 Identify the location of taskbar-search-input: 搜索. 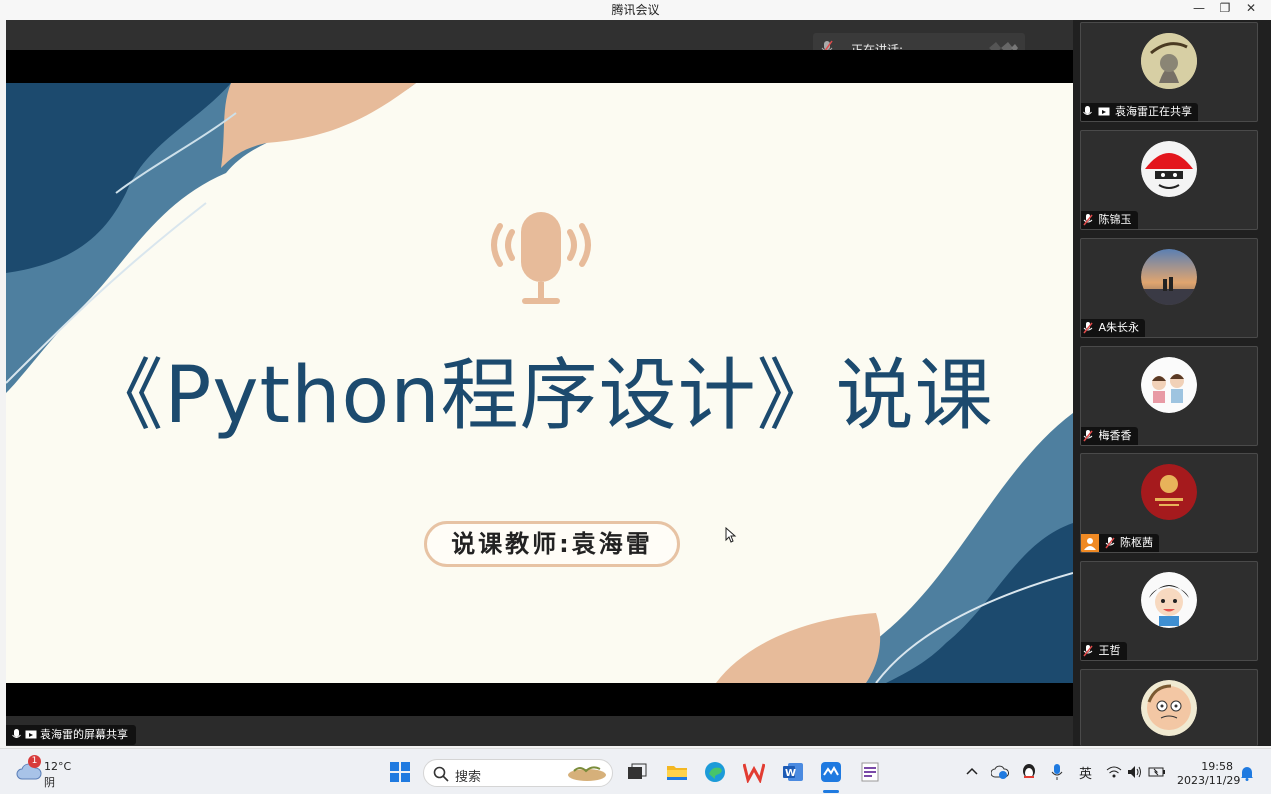
(518, 773).